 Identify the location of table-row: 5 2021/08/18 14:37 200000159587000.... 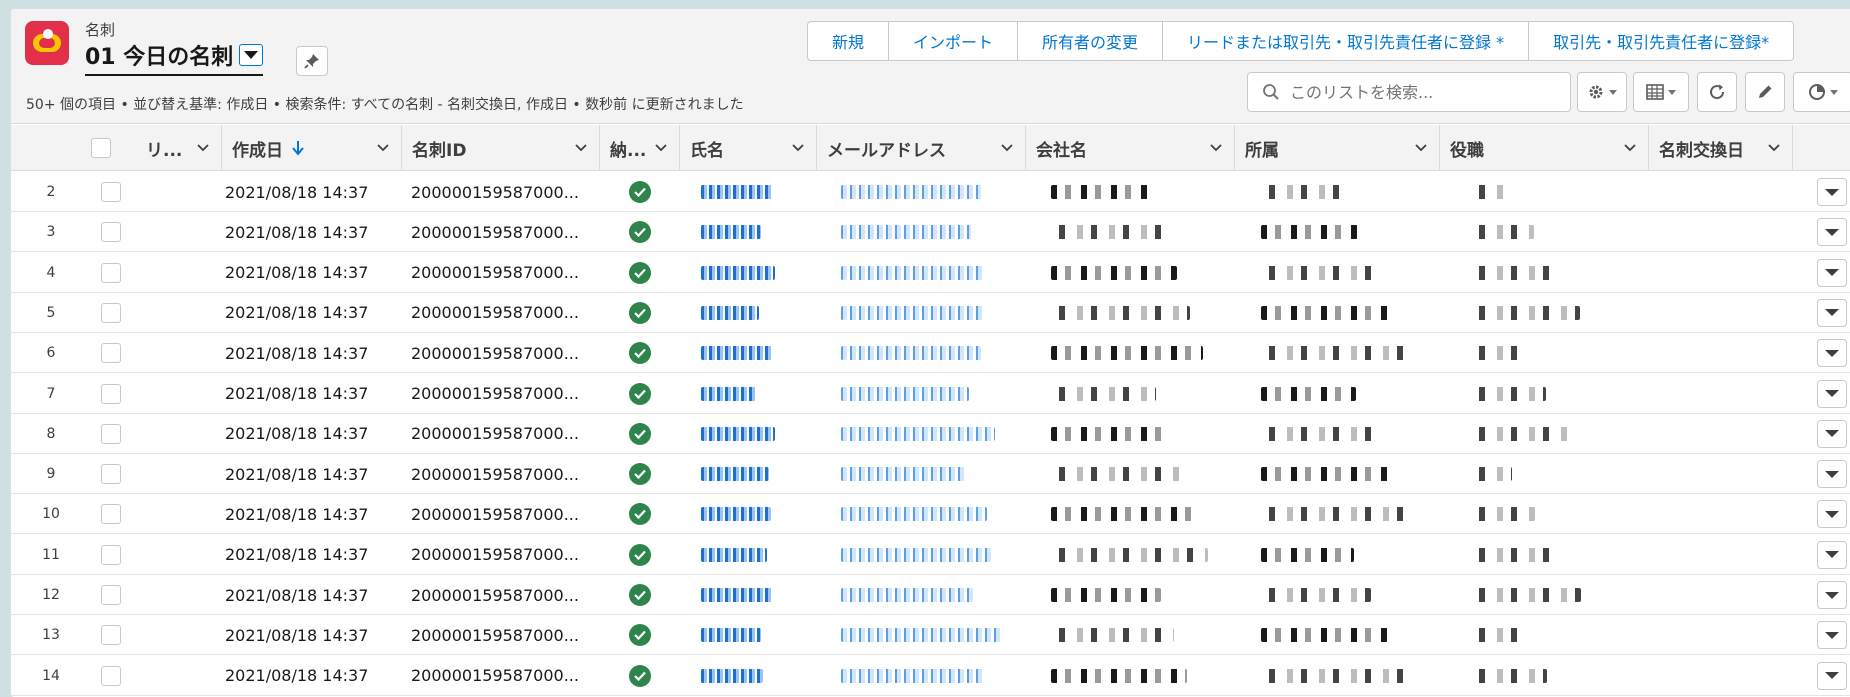
(930, 312).